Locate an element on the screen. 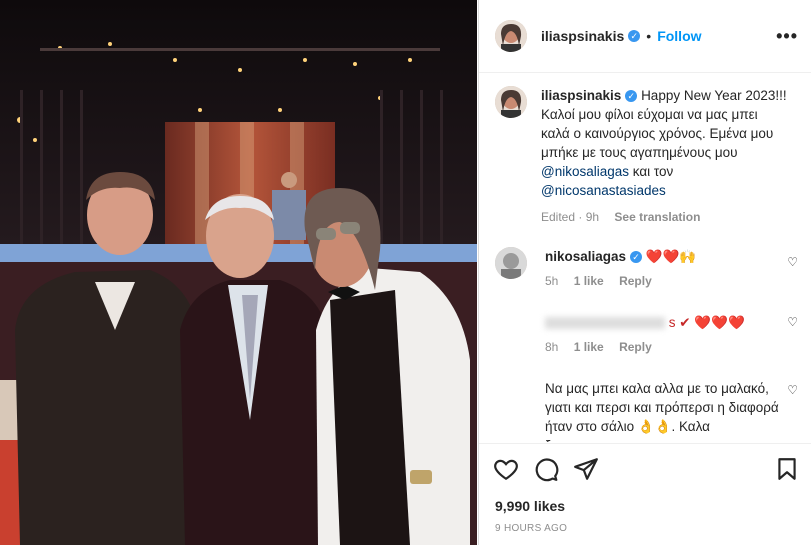 This screenshot has width=811, height=545. redacted-username is located at coordinates (605, 323).